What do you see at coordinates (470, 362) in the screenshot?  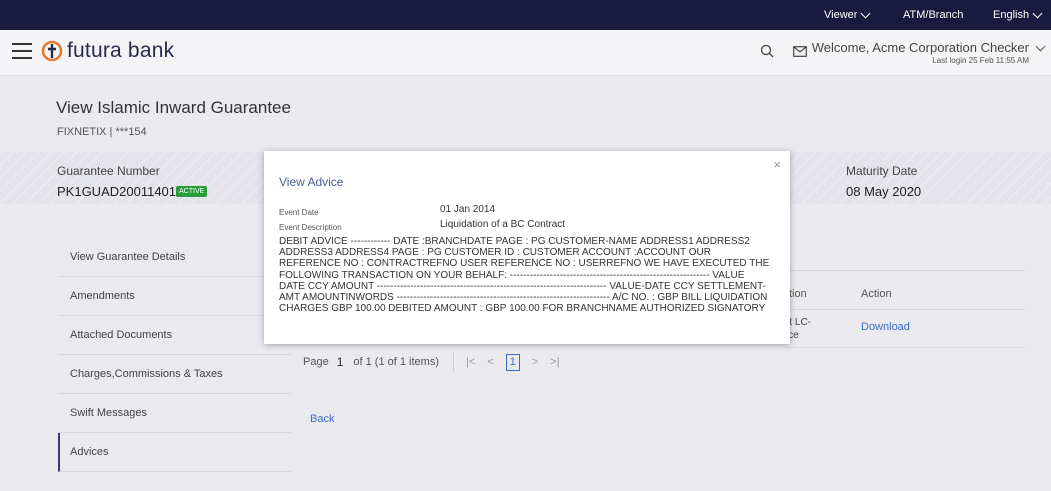 I see `first-page-icon: |<` at bounding box center [470, 362].